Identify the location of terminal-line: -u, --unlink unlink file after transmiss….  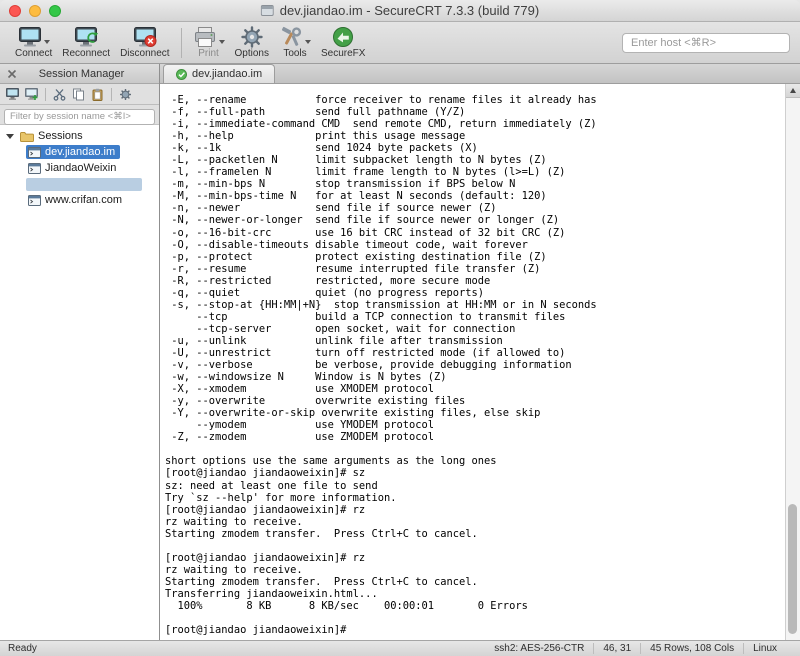
(334, 340).